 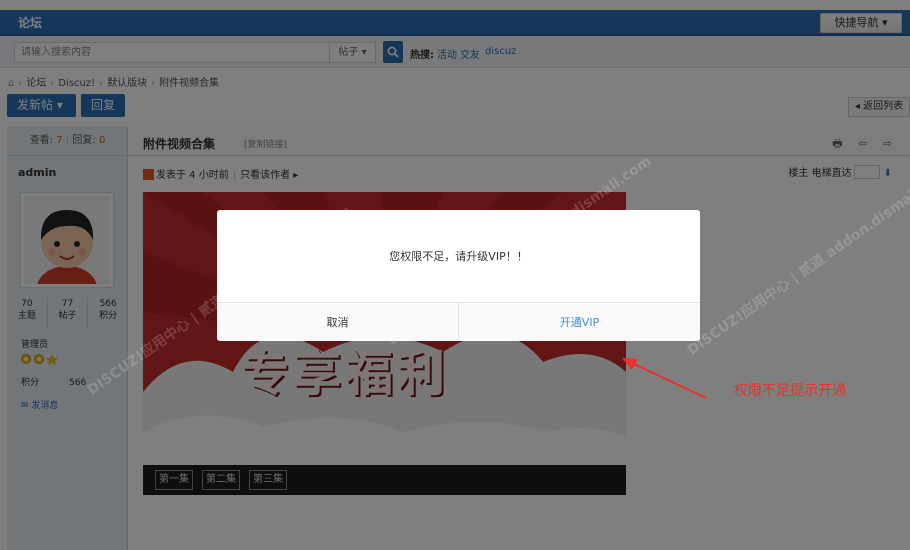 I want to click on annotation-text: 权限不足提示开通, so click(x=790, y=391).